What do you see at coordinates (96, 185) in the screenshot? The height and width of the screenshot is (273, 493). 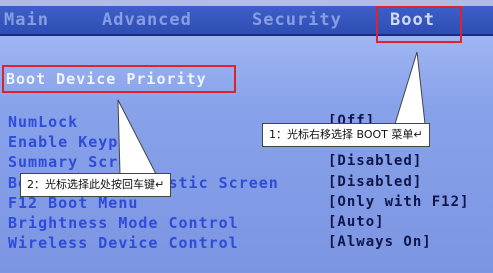 I see `callout-step2: 2：光标选择此处按回车键↵` at bounding box center [96, 185].